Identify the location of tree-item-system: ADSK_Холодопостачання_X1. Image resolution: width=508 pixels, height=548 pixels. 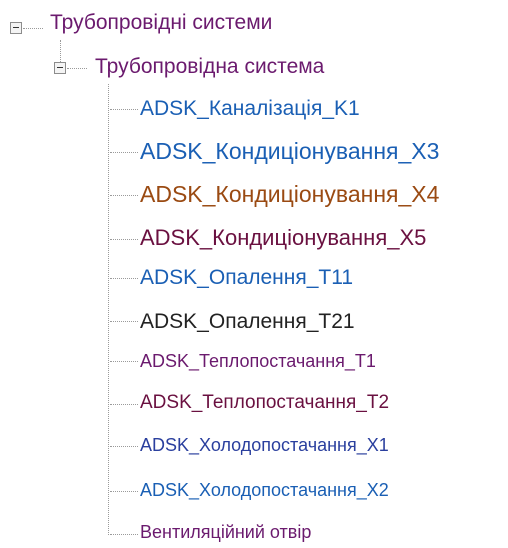
(264, 445).